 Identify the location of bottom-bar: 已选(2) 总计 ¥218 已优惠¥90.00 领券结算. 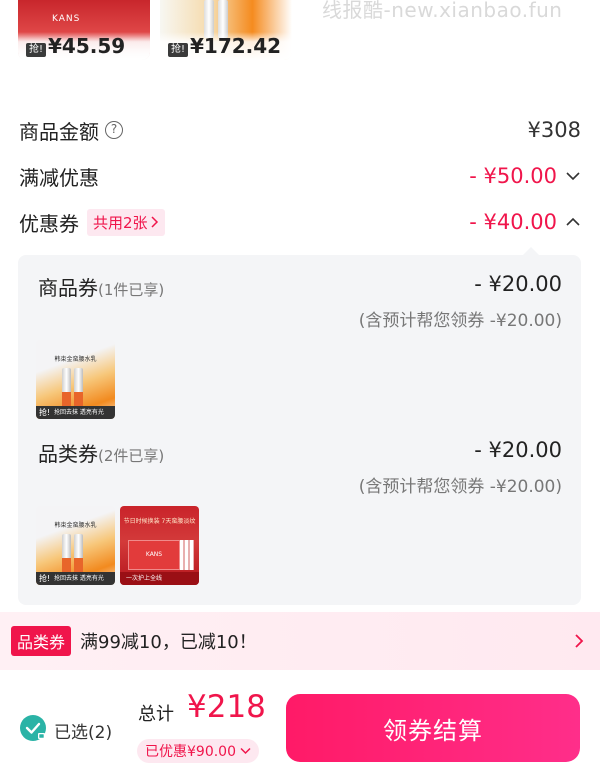
(300, 718).